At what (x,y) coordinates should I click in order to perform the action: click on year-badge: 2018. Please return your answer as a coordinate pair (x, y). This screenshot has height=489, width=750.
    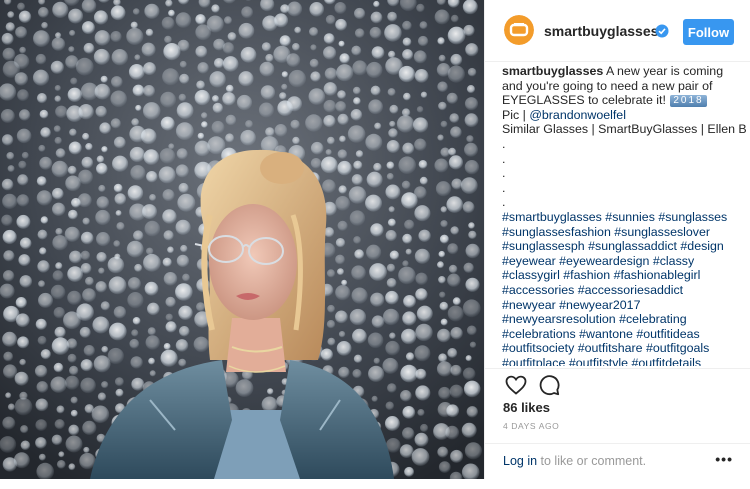
    Looking at the image, I should click on (688, 101).